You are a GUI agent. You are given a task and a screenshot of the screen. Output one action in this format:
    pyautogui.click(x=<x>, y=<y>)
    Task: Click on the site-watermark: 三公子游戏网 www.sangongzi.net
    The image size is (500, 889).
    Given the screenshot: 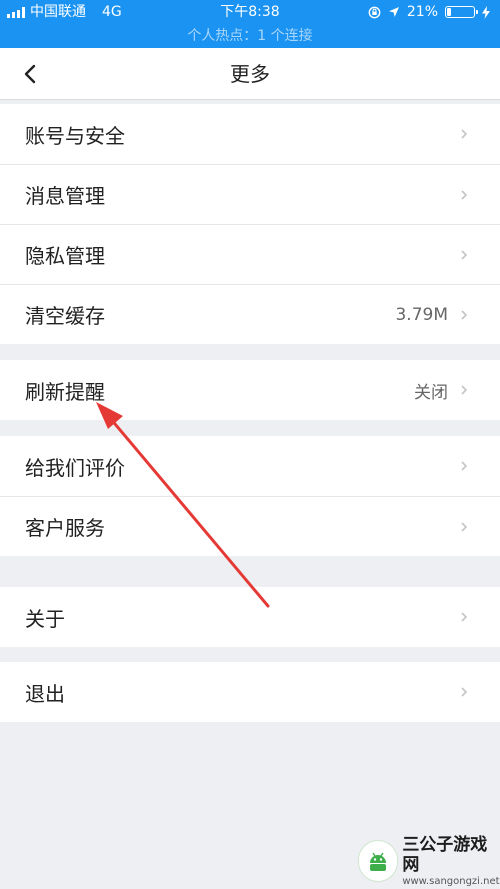 What is the action you would take?
    pyautogui.click(x=429, y=861)
    